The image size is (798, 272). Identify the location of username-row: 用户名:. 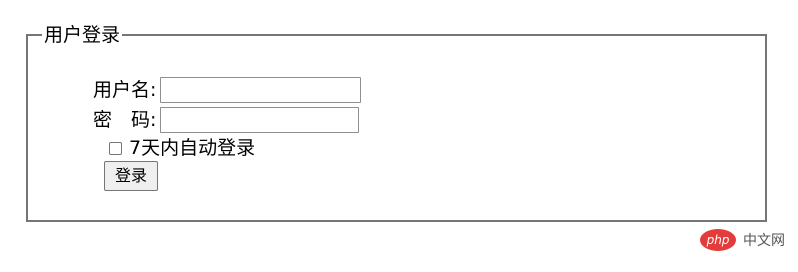
(227, 90).